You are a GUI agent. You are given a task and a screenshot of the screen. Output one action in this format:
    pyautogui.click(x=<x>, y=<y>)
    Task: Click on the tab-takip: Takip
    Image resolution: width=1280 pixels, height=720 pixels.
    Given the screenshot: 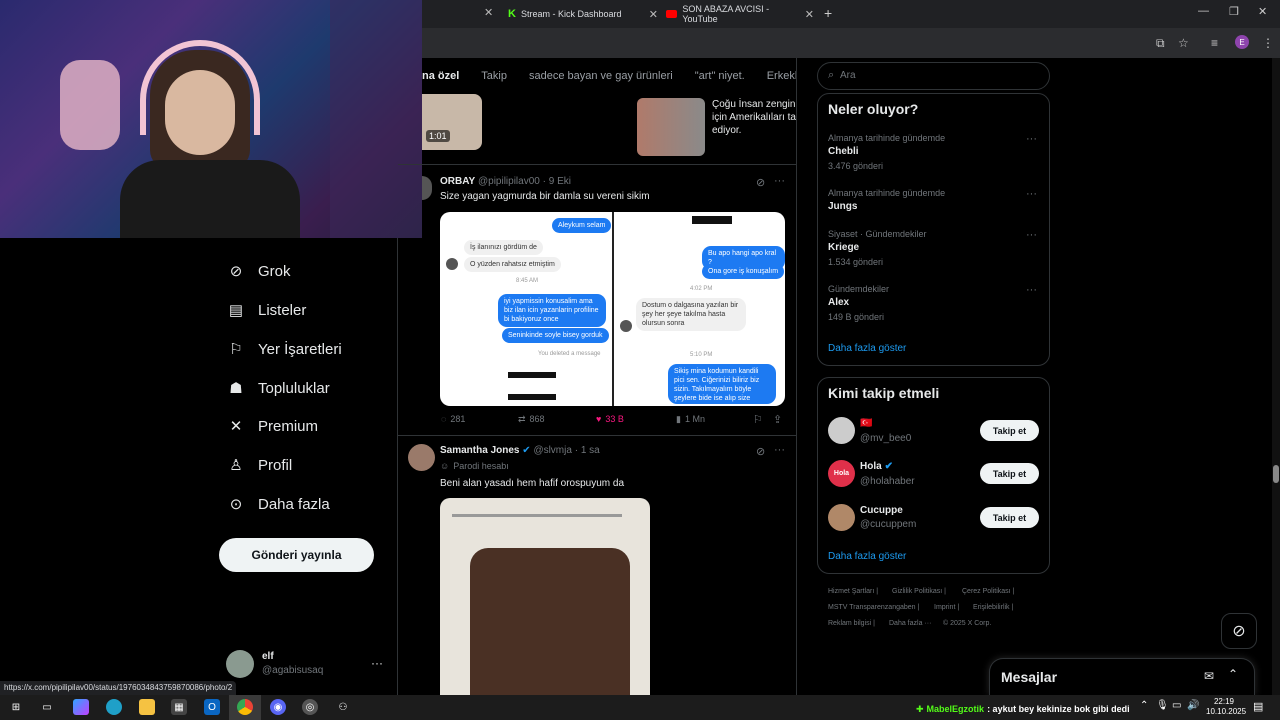 What is the action you would take?
    pyautogui.click(x=494, y=76)
    